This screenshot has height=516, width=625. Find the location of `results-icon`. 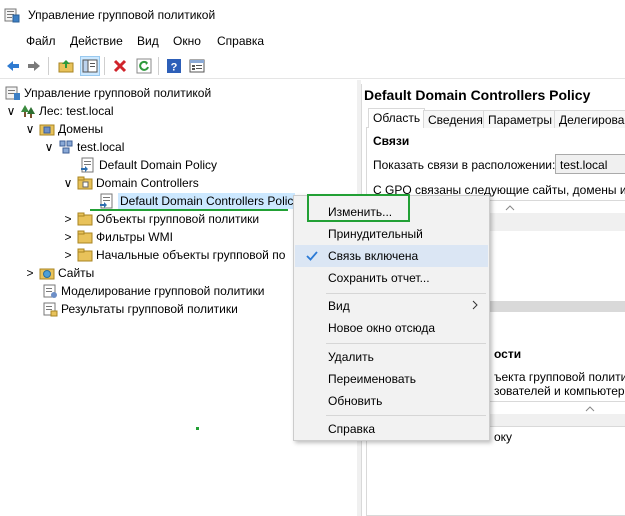

results-icon is located at coordinates (50, 309).